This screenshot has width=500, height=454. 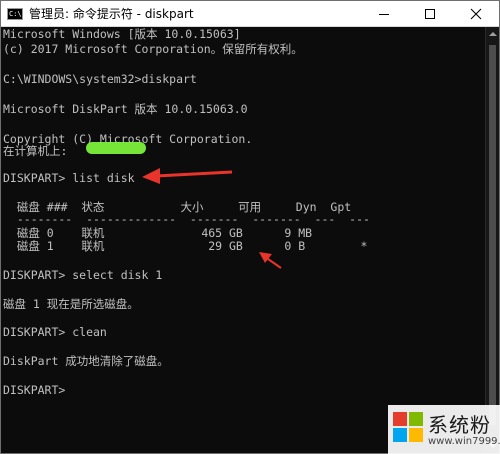 What do you see at coordinates (111, 14) in the screenshot?
I see `window-title: 管理员: 命令提示符 - diskpart` at bounding box center [111, 14].